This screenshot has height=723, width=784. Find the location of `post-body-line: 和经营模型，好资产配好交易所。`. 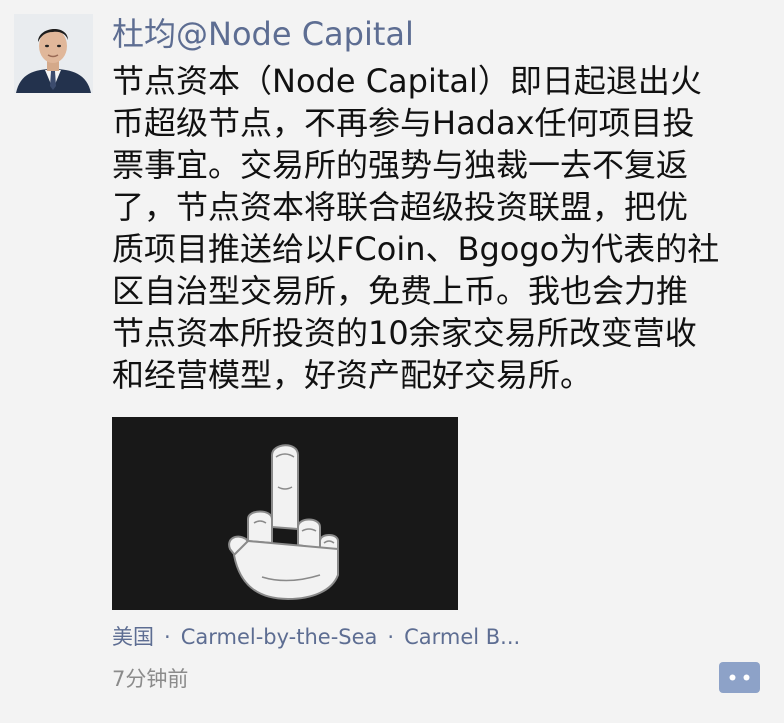

post-body-line: 和经营模型，好资产配好交易所。 is located at coordinates (352, 375).